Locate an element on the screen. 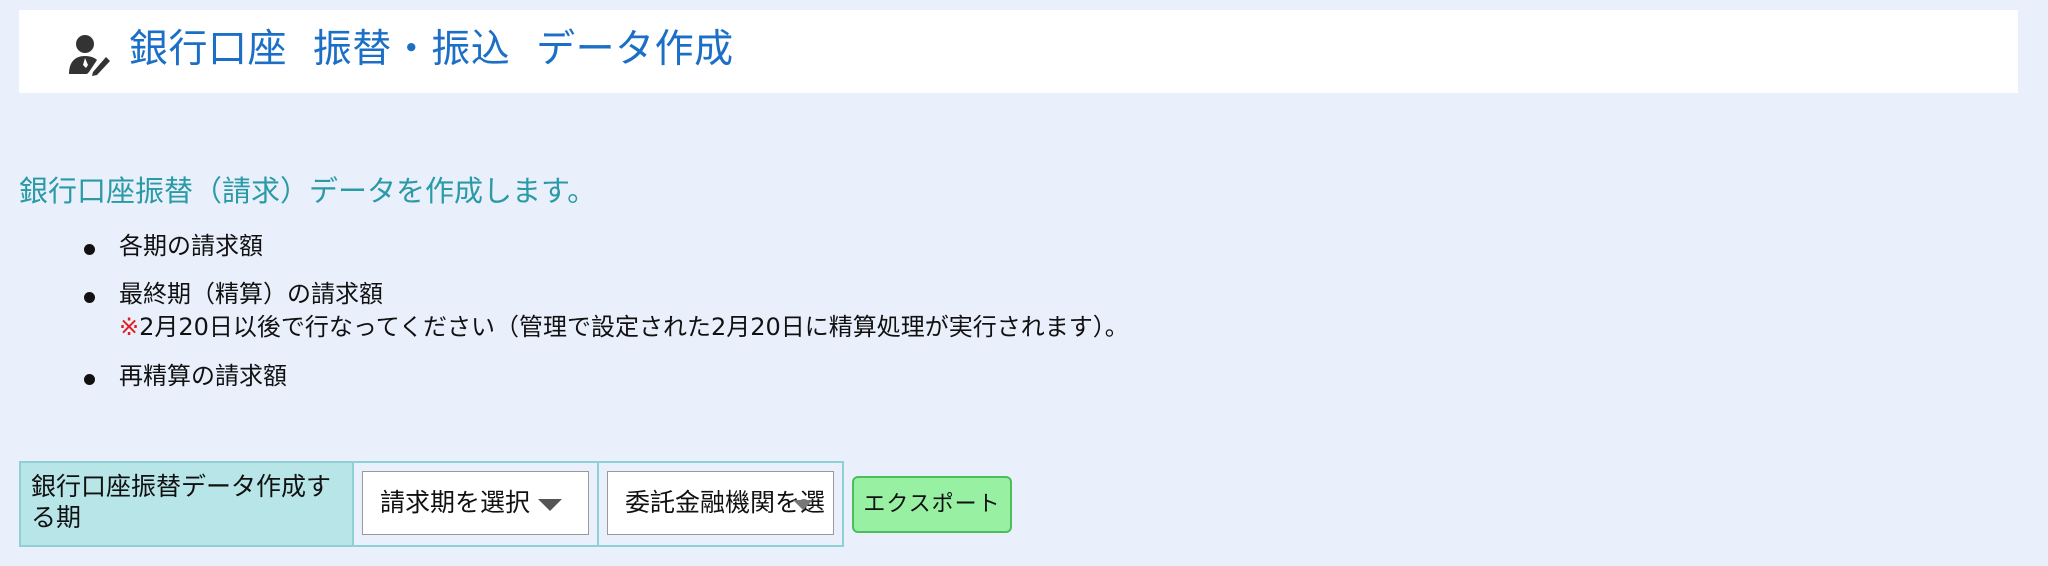  list-item-text: 各期の請求額 is located at coordinates (191, 246).